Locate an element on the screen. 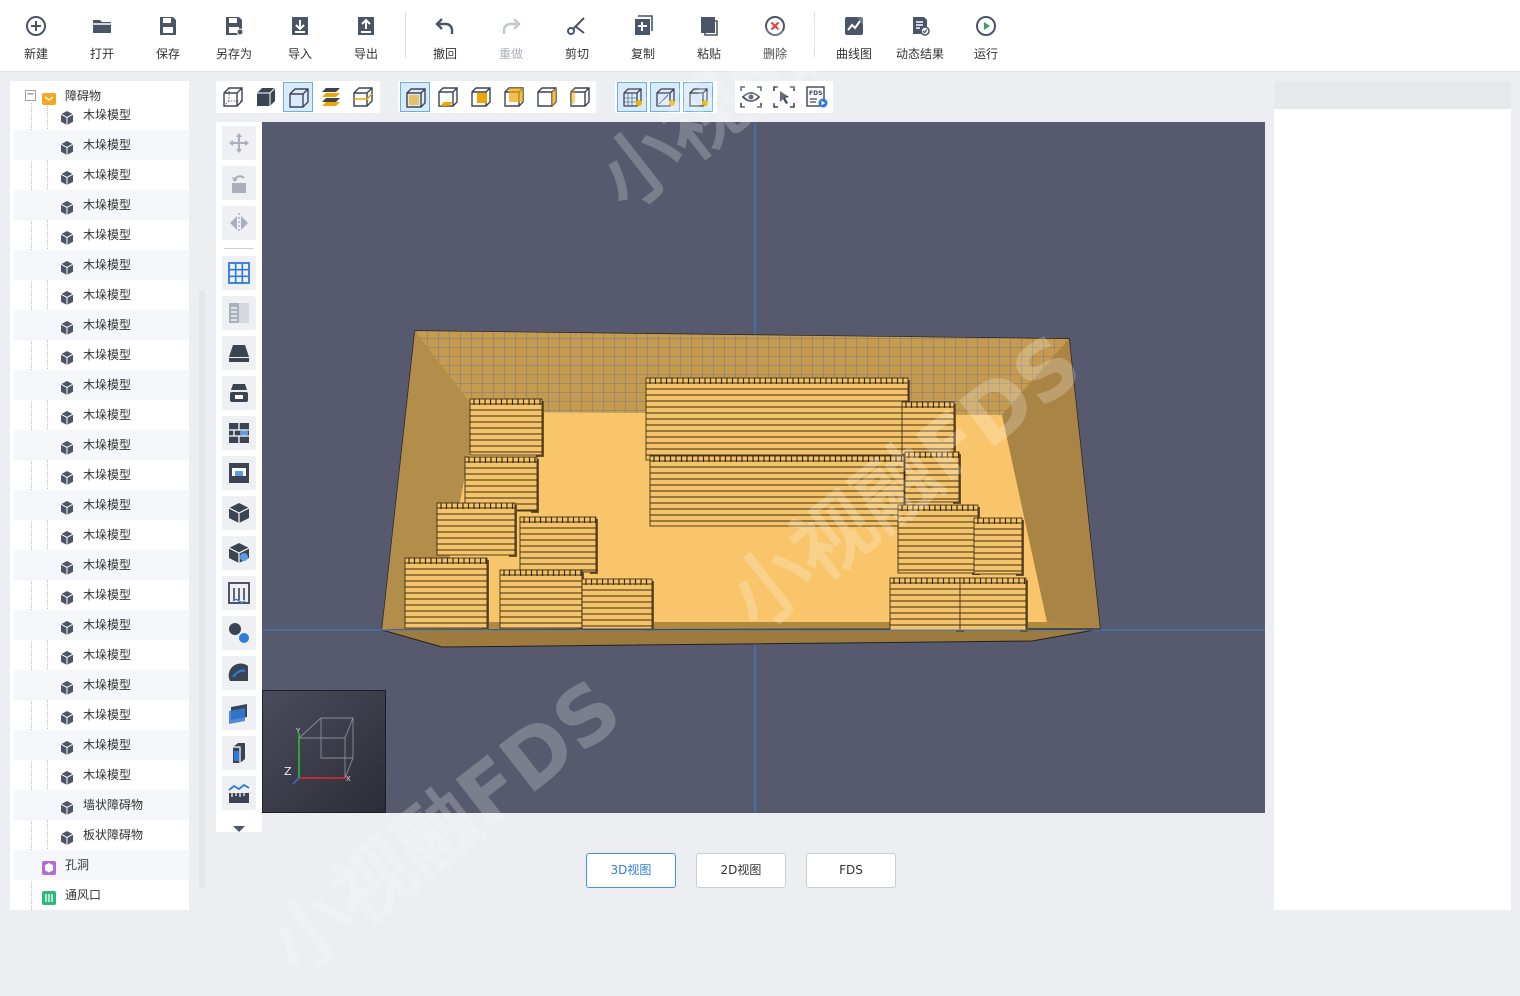  copy-button: 复制 is located at coordinates (643, 38).